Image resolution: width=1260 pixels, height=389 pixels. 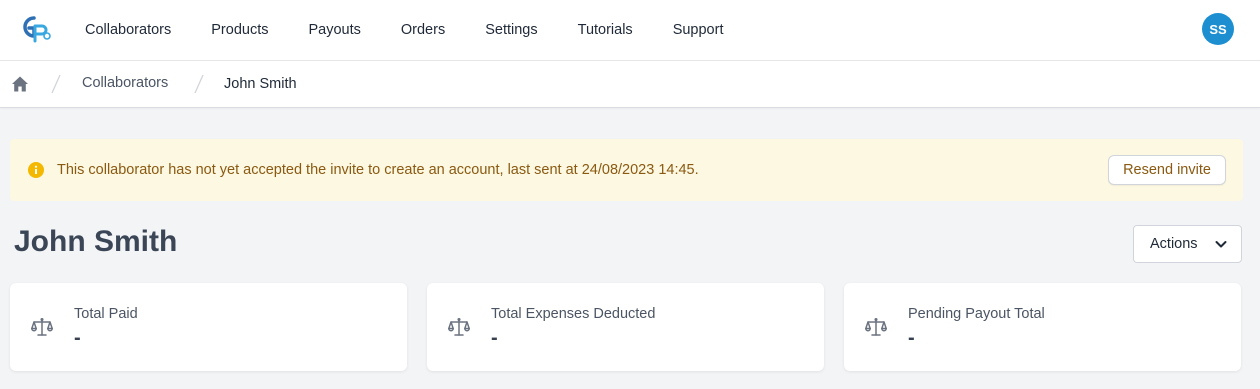 I want to click on nav-tutorials: Tutorials, so click(x=605, y=30).